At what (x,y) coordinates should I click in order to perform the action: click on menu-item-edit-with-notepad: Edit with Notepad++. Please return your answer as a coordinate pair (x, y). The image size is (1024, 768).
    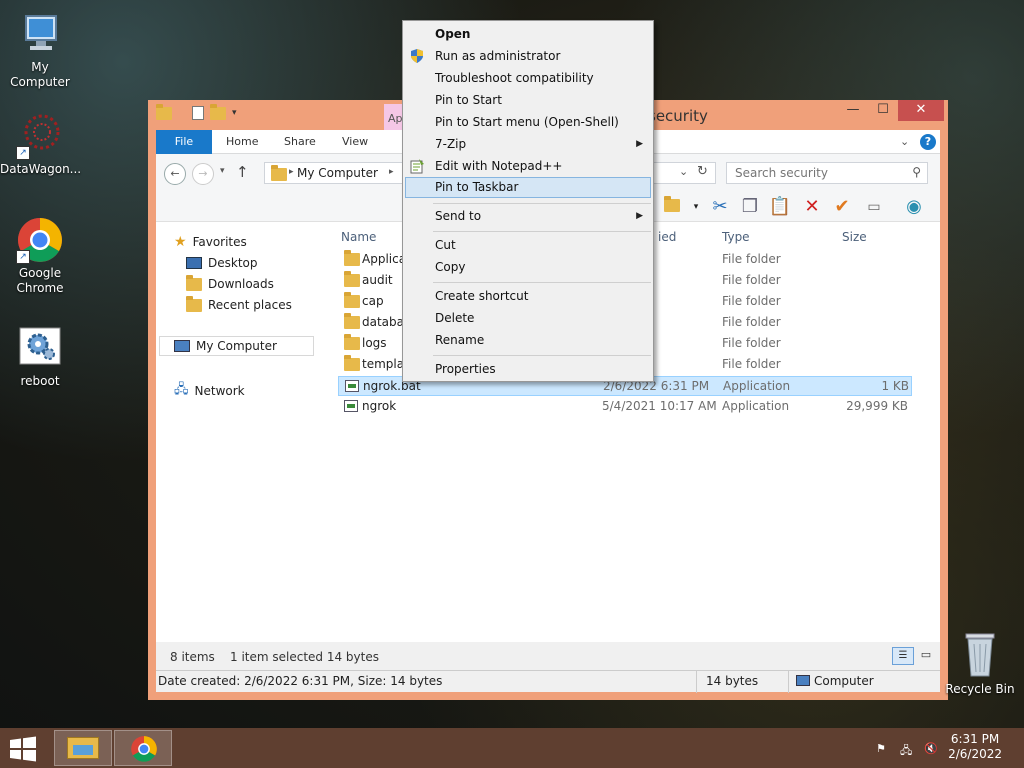
    Looking at the image, I should click on (498, 166).